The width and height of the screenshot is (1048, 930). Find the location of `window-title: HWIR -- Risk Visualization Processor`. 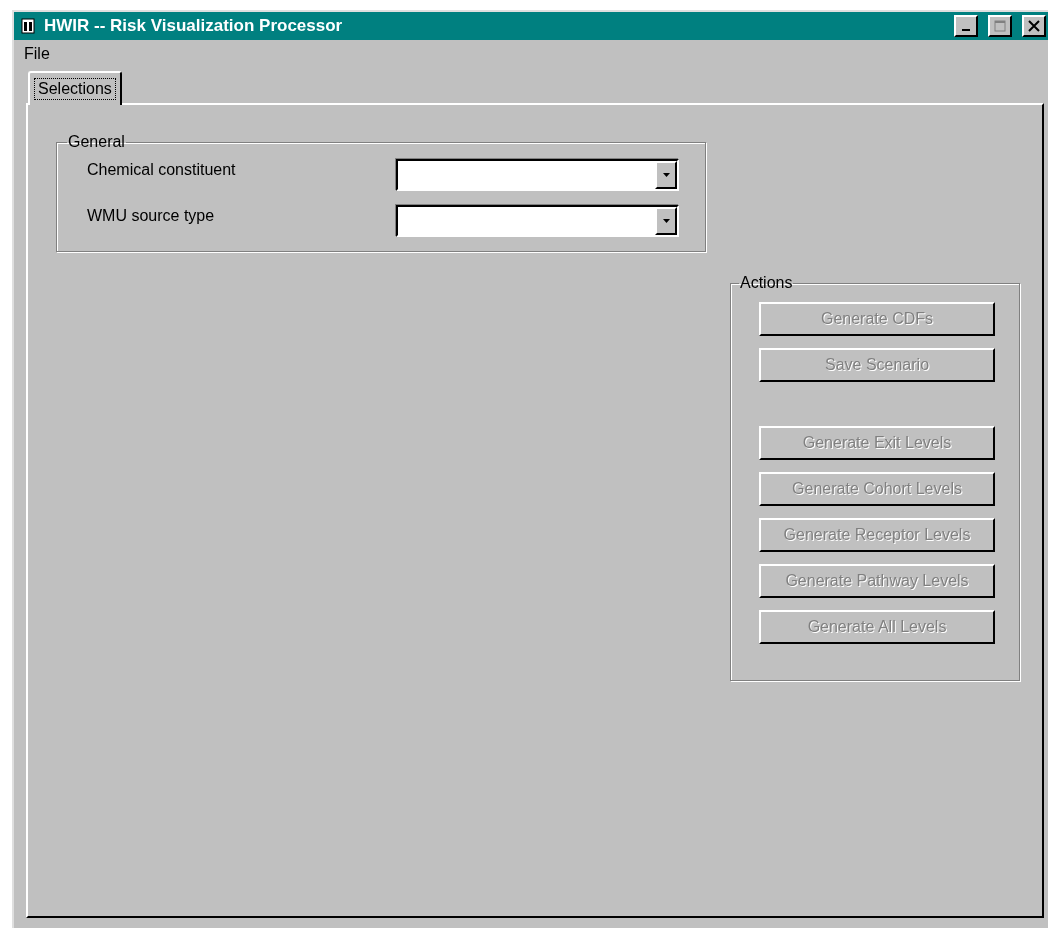

window-title: HWIR -- Risk Visualization Processor is located at coordinates (194, 26).